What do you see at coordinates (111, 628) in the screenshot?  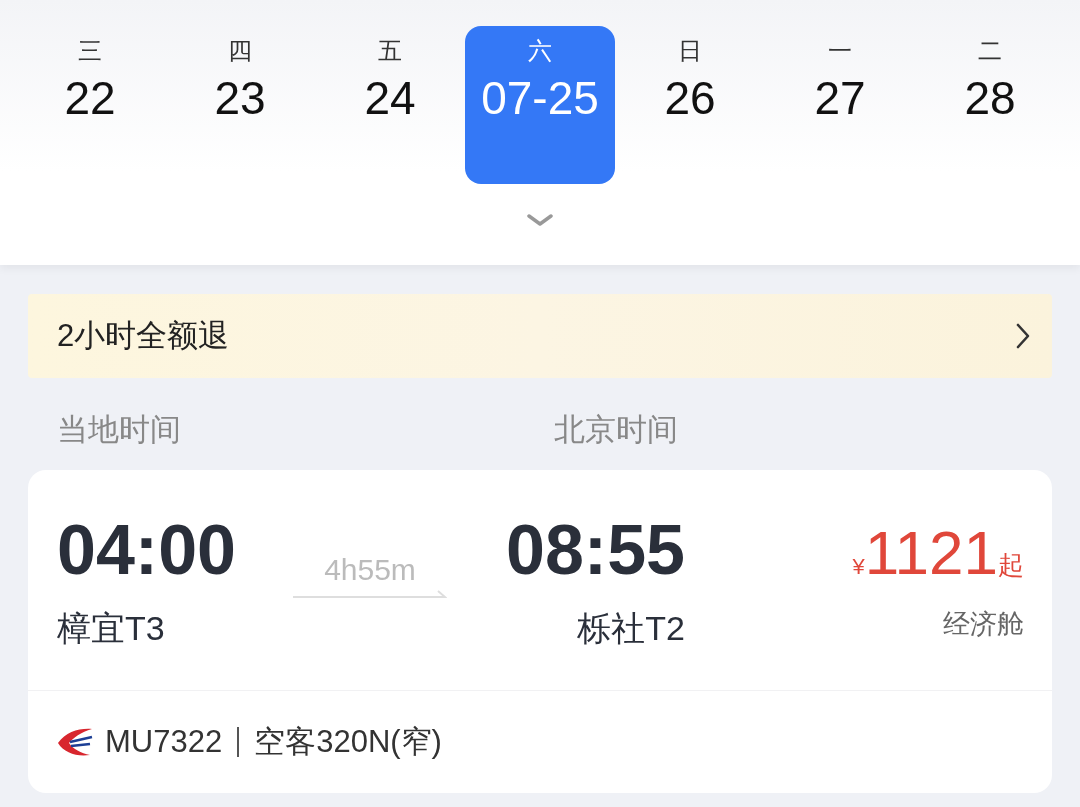 I see `departure-airport: 樟宜T3` at bounding box center [111, 628].